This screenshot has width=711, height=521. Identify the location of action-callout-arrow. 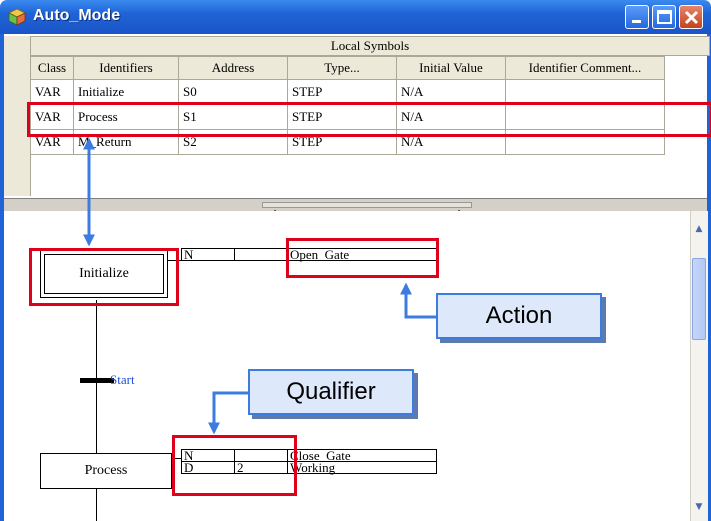
(418, 300).